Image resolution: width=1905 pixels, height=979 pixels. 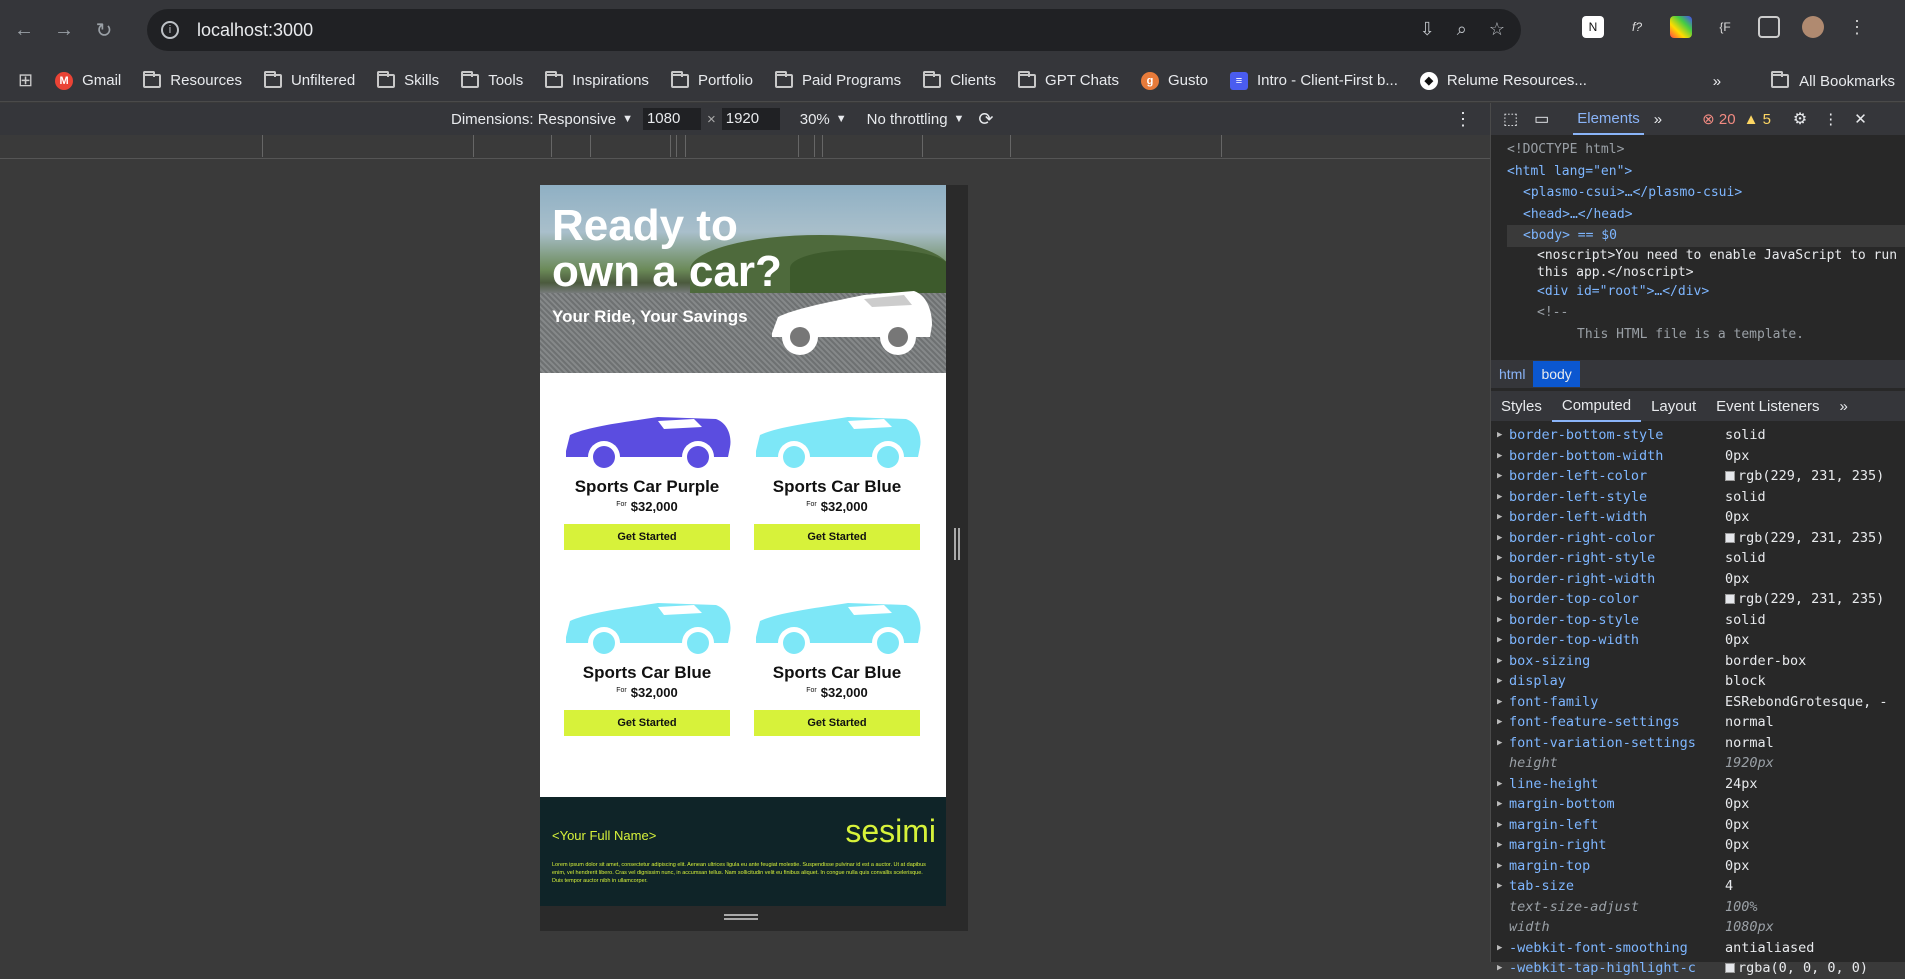 I want to click on apps-grid-icon: ⊞, so click(x=25, y=80).